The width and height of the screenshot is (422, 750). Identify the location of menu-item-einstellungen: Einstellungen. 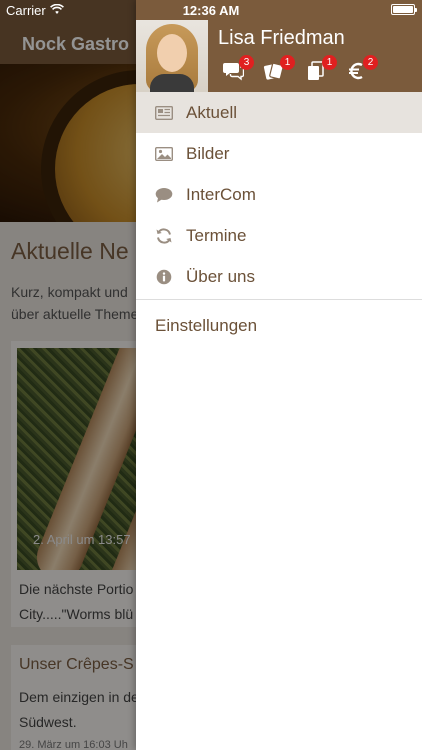
(279, 324).